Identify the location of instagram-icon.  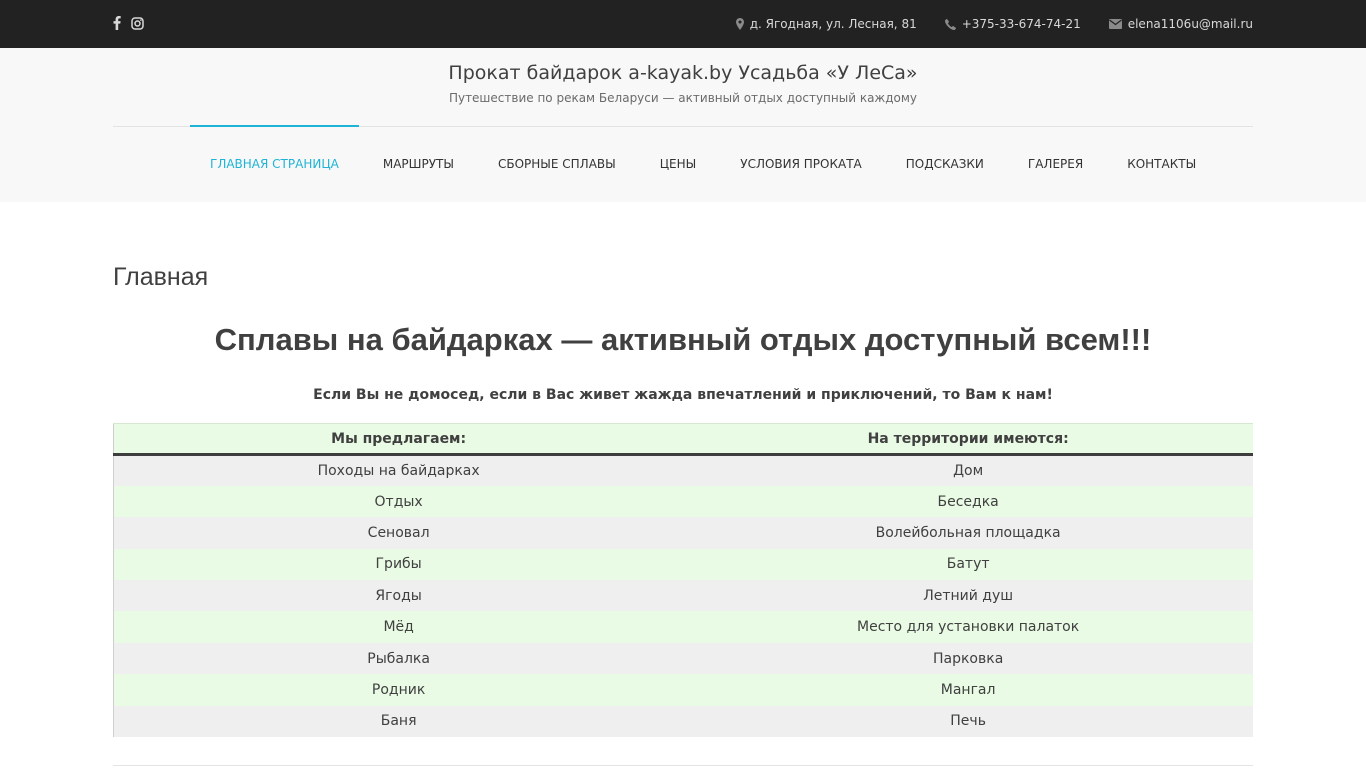
(137, 23).